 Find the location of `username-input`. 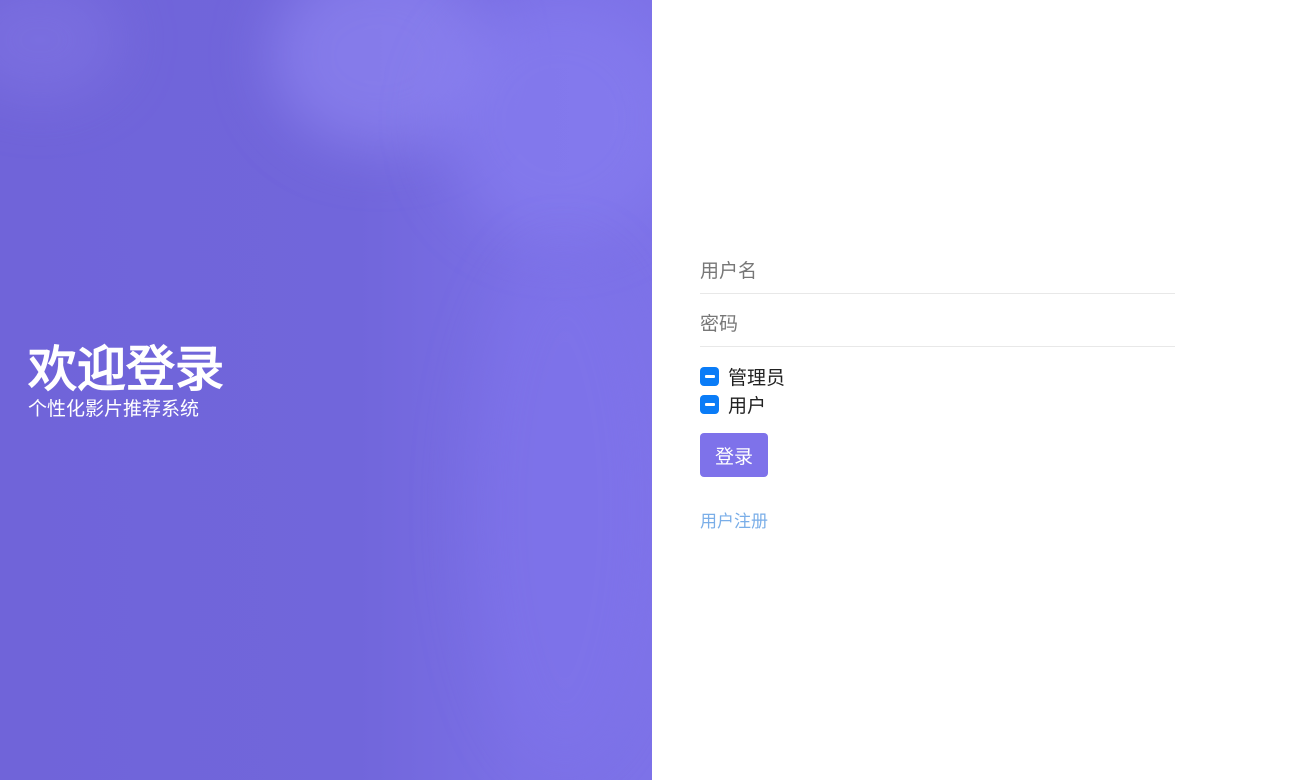

username-input is located at coordinates (937, 270).